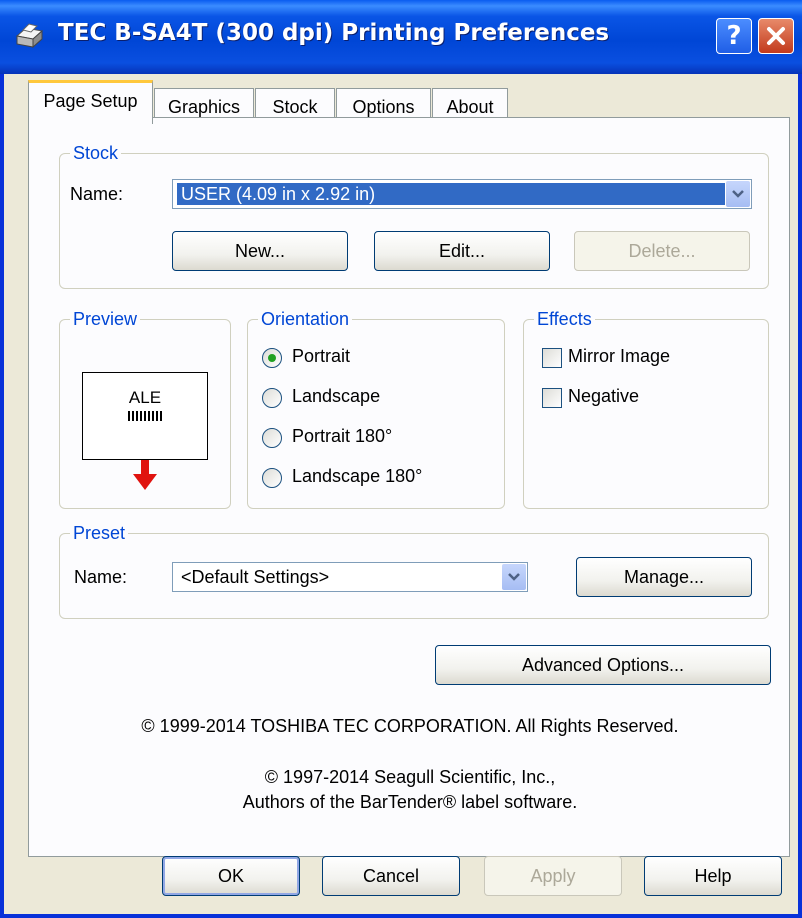 Image resolution: width=802 pixels, height=918 pixels. I want to click on apply-button: Apply, so click(553, 876).